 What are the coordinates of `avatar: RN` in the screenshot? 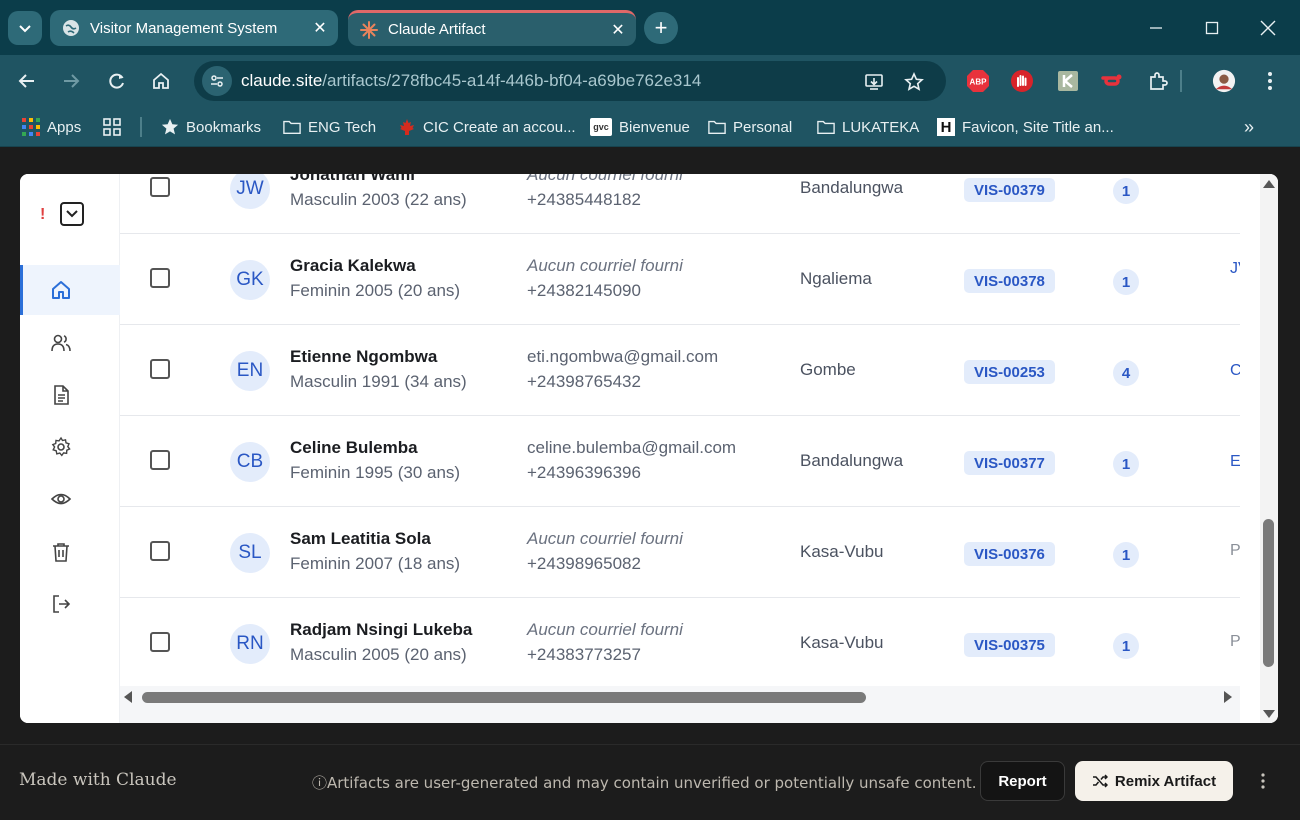 It's located at (250, 644).